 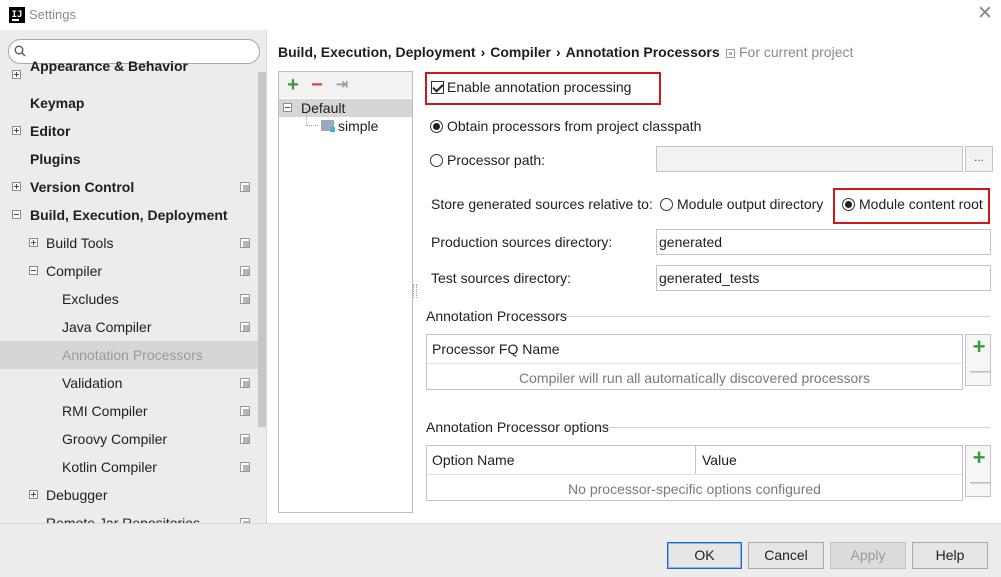 I want to click on sidebar-item-appearance: Appearance & Behavior, so click(x=129, y=73).